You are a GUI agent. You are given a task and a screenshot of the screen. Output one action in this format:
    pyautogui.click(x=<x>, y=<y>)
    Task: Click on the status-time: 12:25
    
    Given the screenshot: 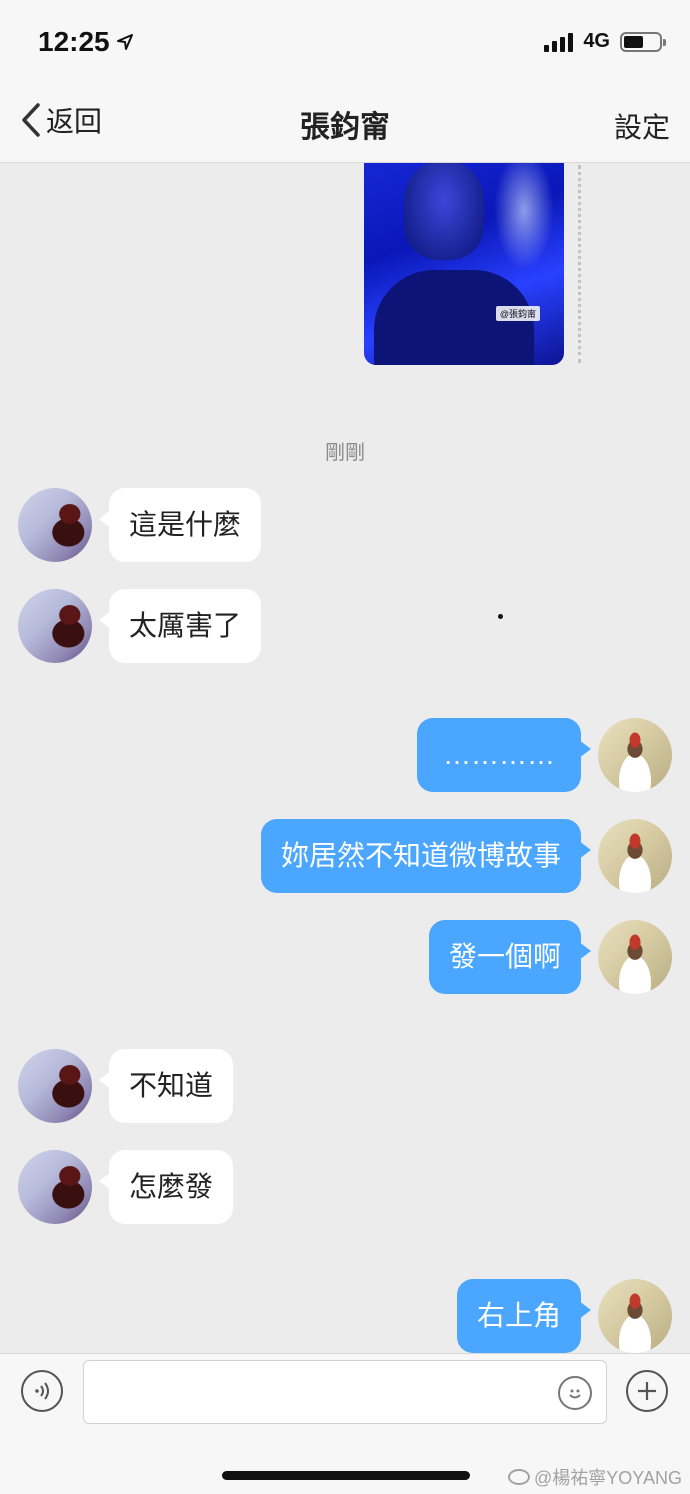 What is the action you would take?
    pyautogui.click(x=86, y=42)
    